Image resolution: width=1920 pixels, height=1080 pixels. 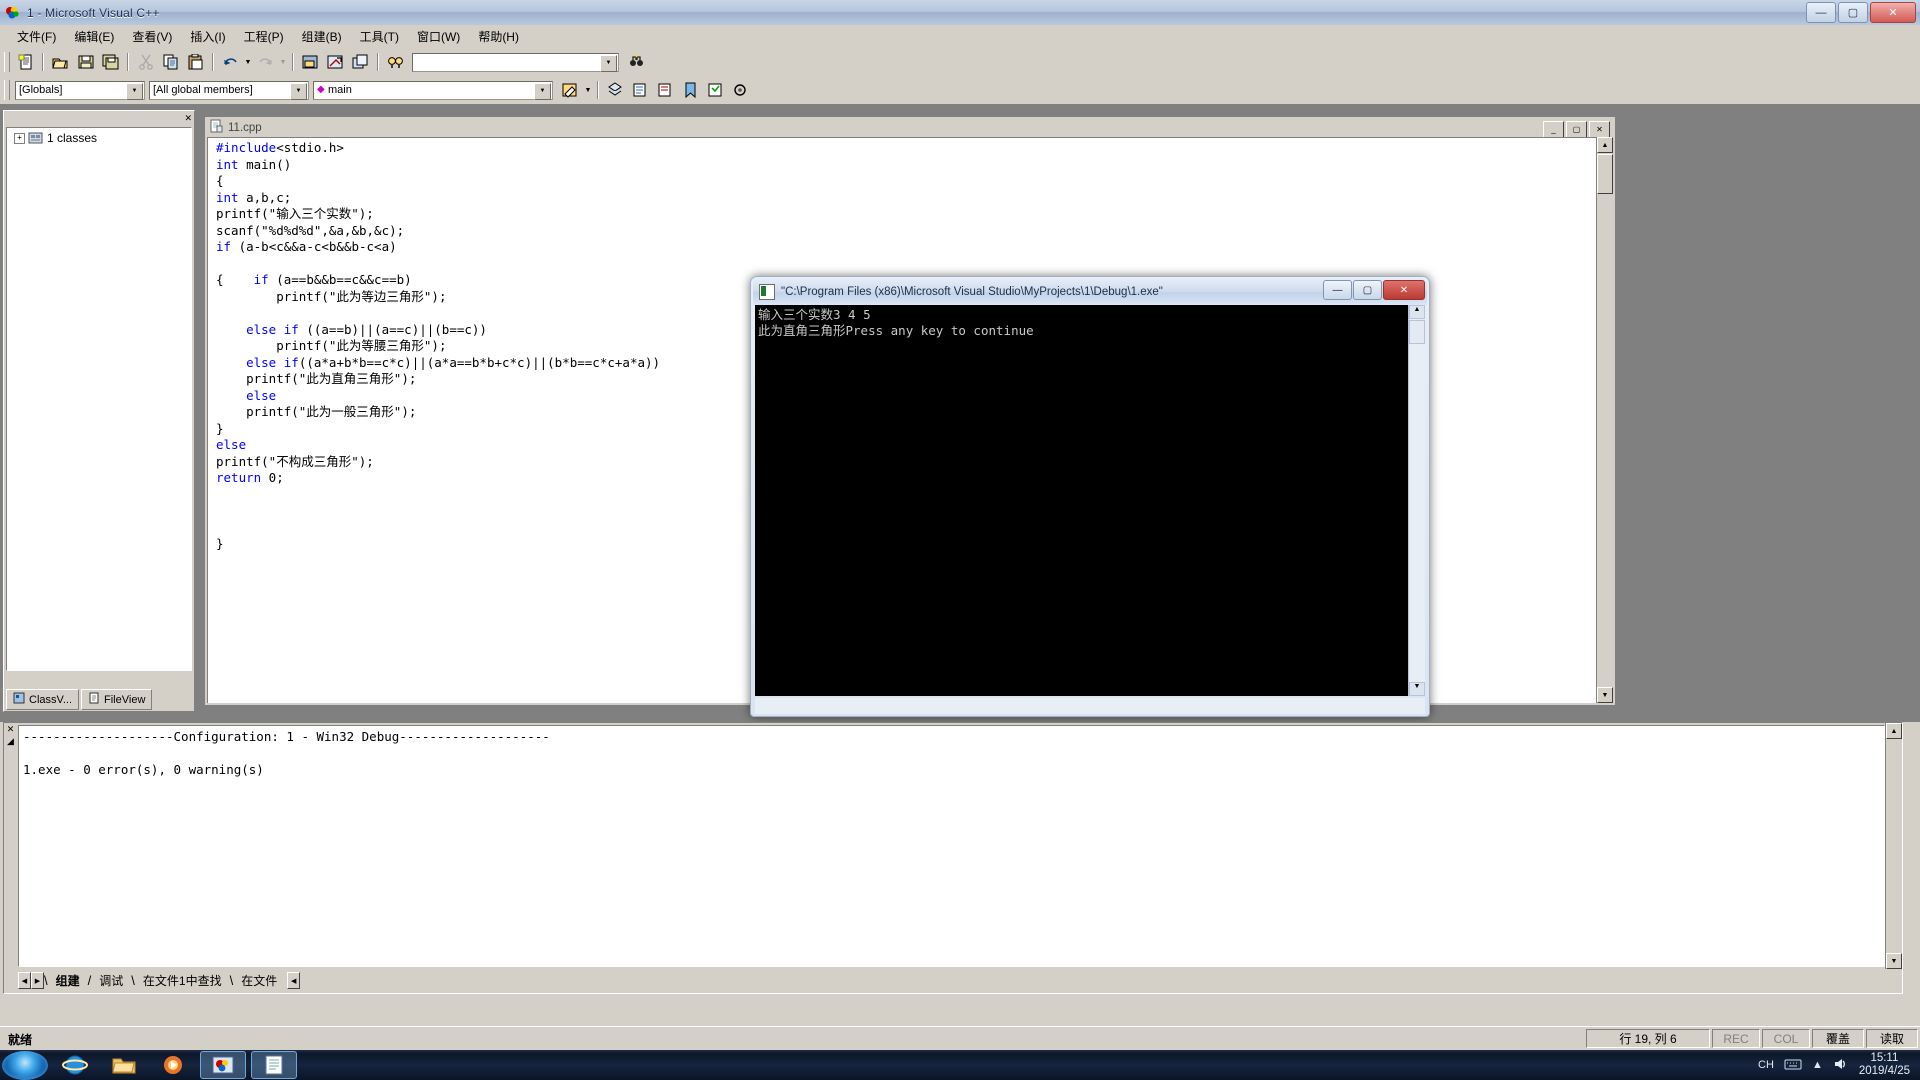 What do you see at coordinates (1576, 129) in the screenshot?
I see `editor-maximize-button: ▢` at bounding box center [1576, 129].